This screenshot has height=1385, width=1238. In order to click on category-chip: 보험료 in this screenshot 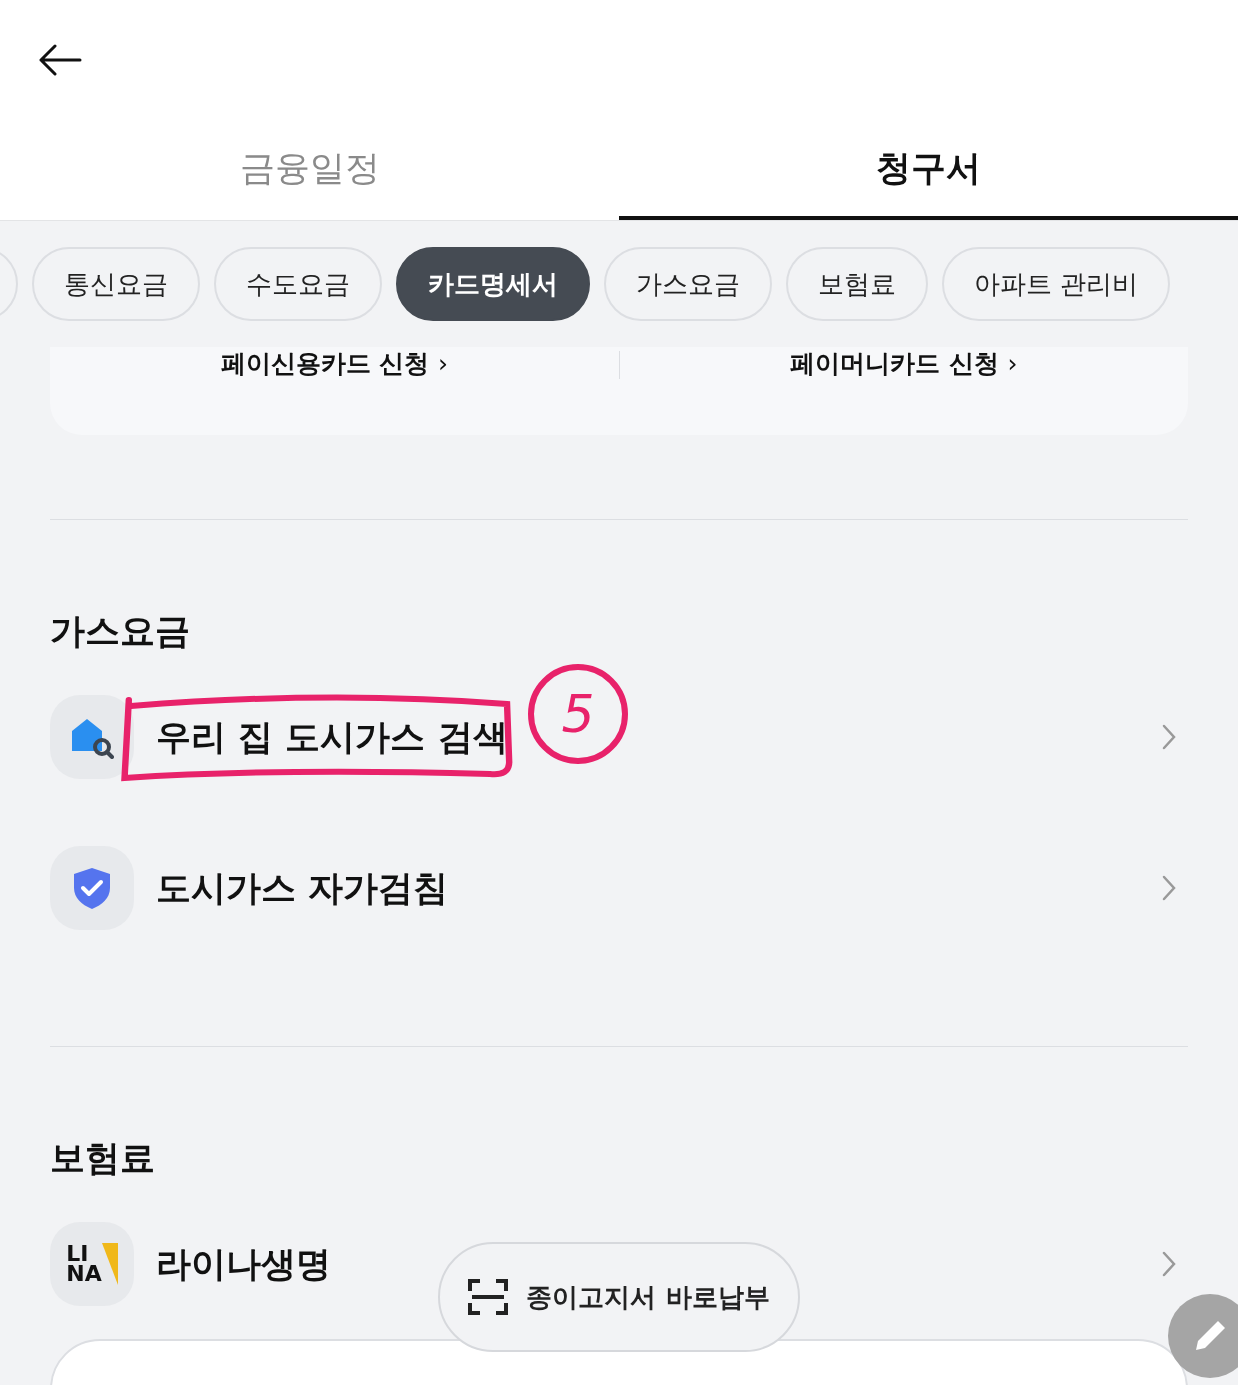, I will do `click(857, 284)`.